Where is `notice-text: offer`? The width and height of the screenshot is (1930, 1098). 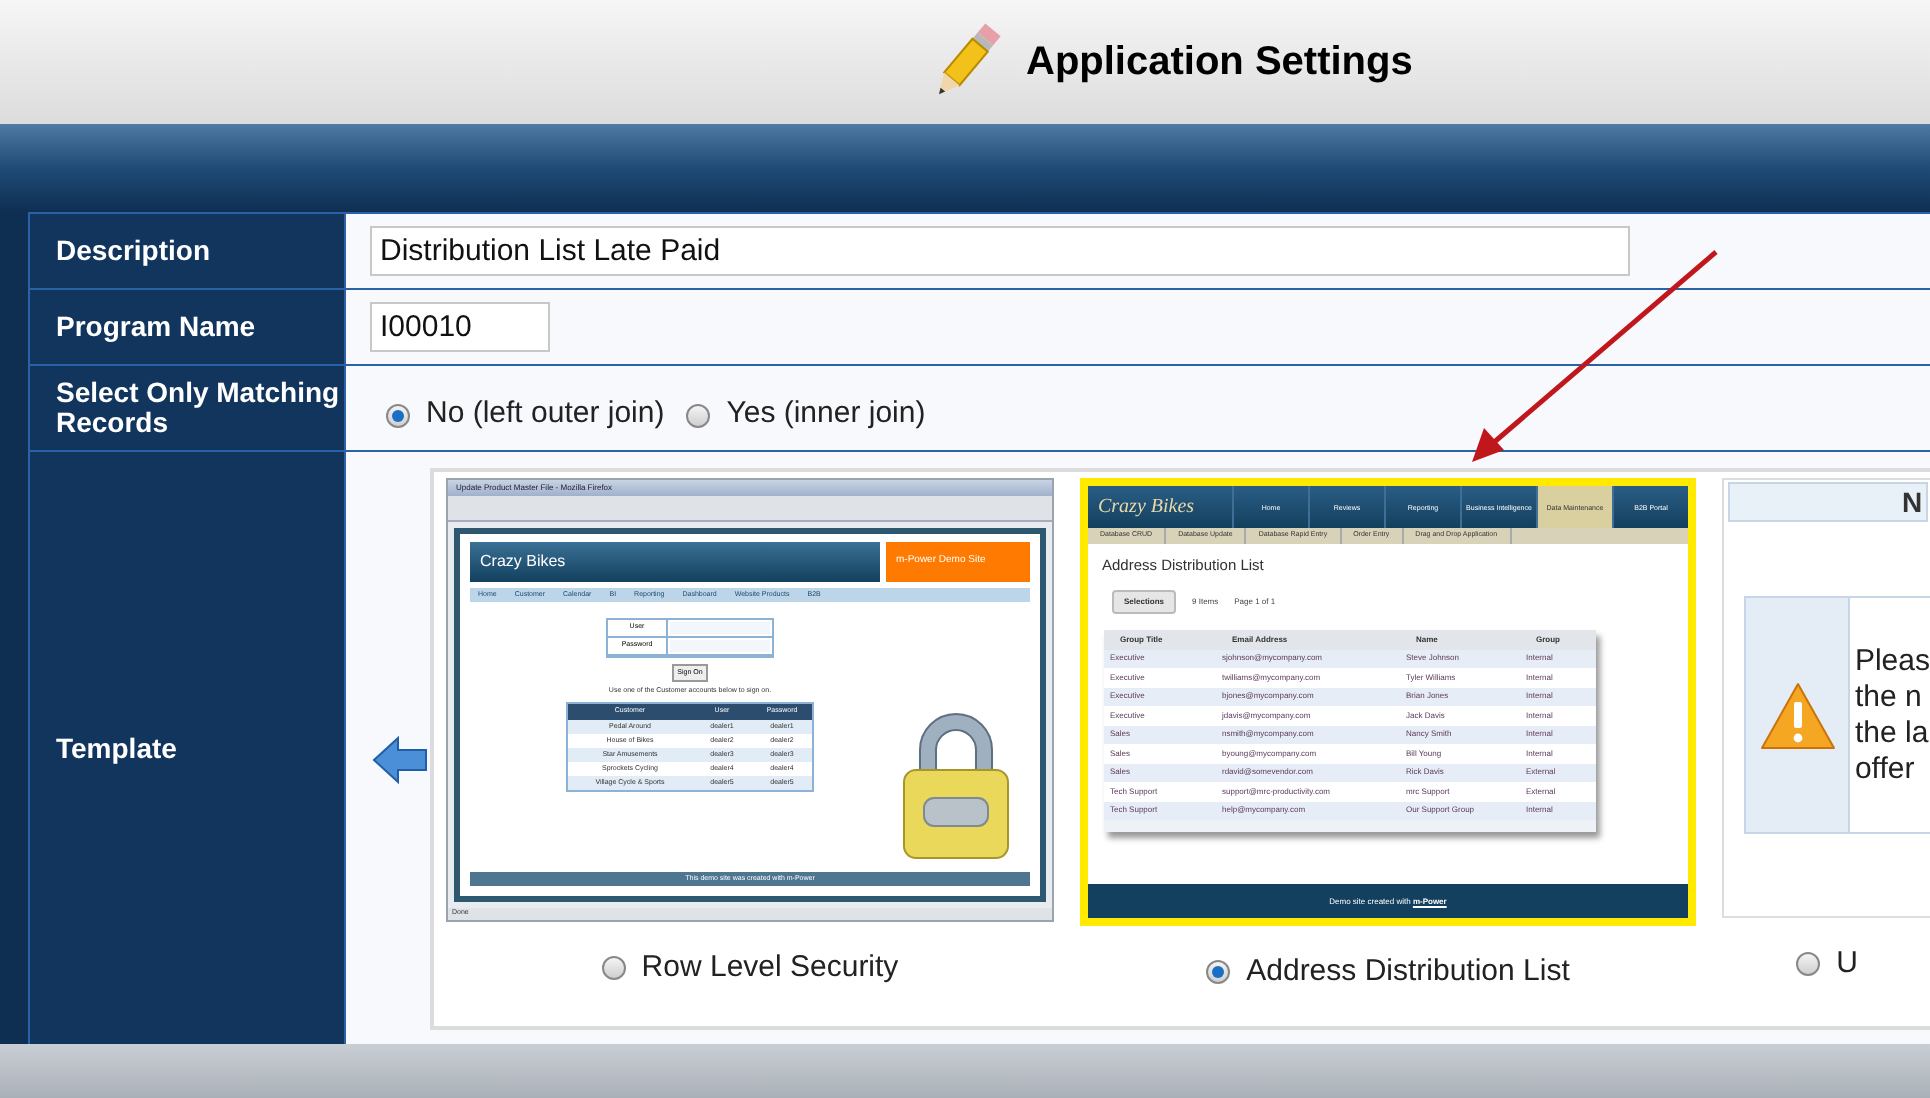
notice-text: offer is located at coordinates (1885, 769).